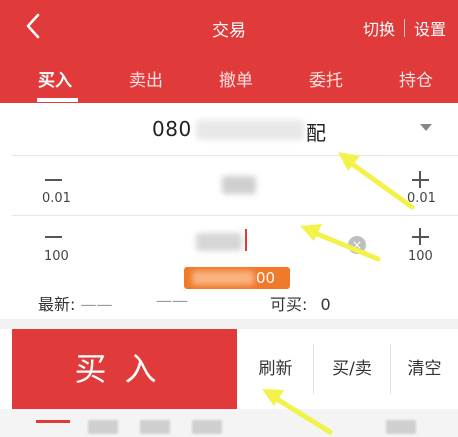 The image size is (458, 437). I want to click on annotation-arrow-stock, so click(380, 184).